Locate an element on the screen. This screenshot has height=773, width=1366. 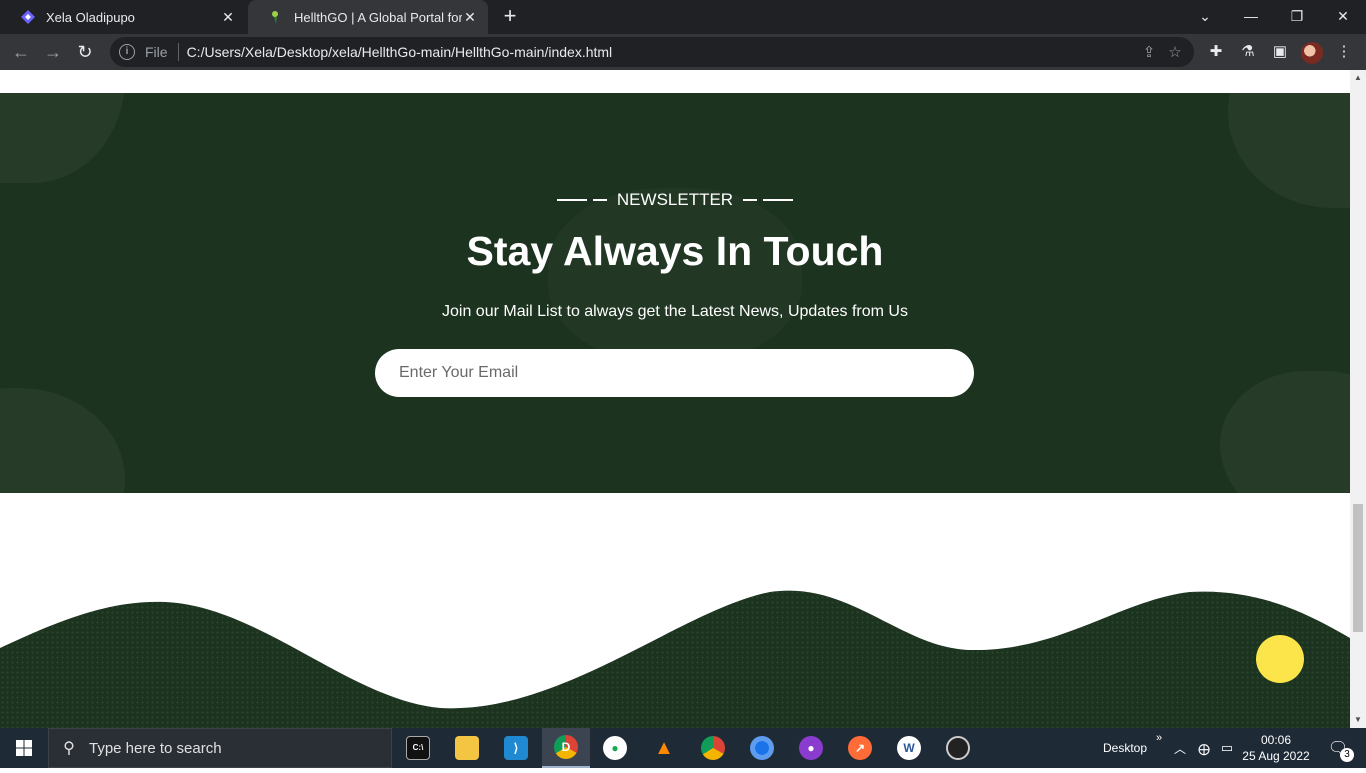
newsletter-headline: Stay Always In Touch is located at coordinates (675, 251).